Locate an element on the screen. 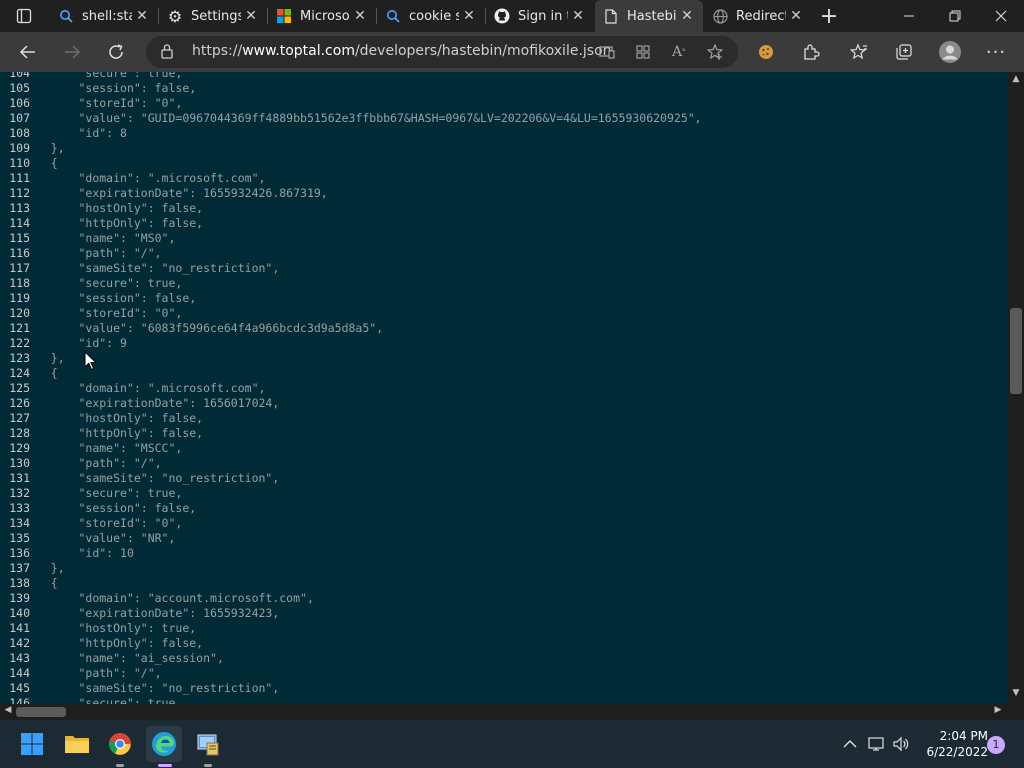  vertical-scrollbar: ▲ ▼ is located at coordinates (1016, 388).